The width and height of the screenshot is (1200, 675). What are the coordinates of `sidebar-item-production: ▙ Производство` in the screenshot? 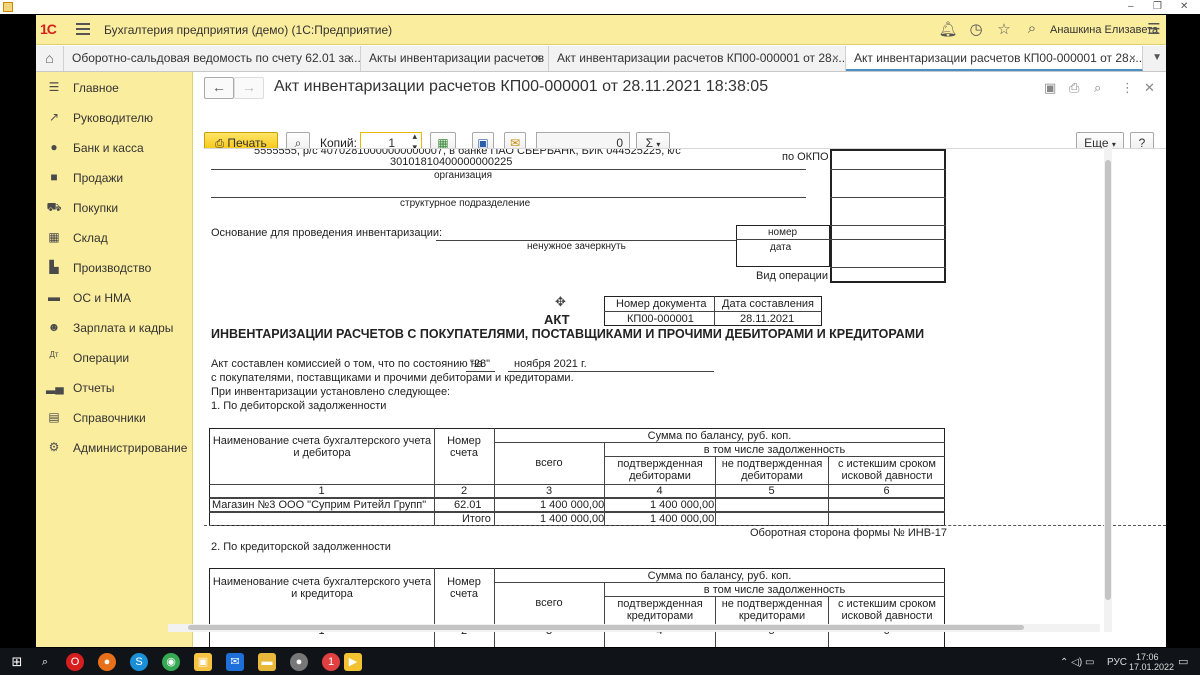 It's located at (114, 268).